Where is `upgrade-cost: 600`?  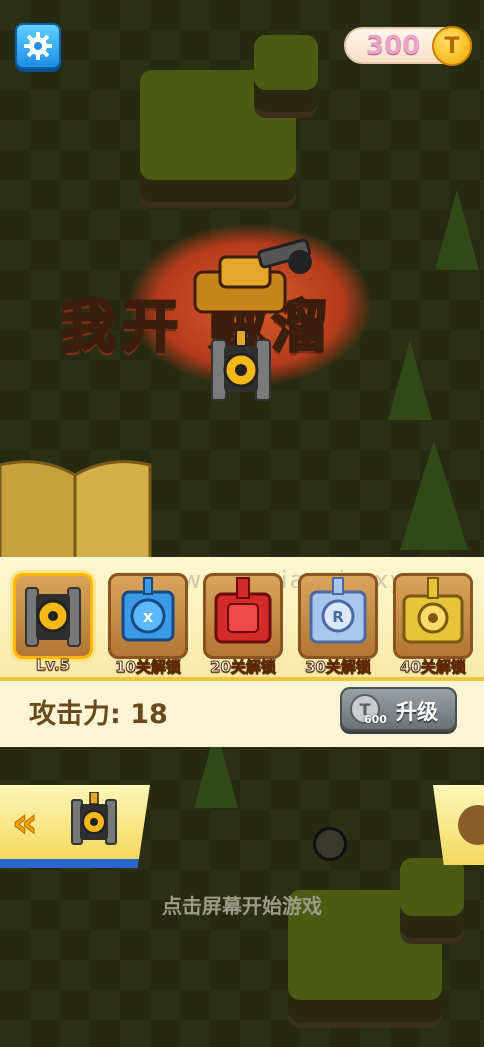 upgrade-cost: 600 is located at coordinates (375, 719).